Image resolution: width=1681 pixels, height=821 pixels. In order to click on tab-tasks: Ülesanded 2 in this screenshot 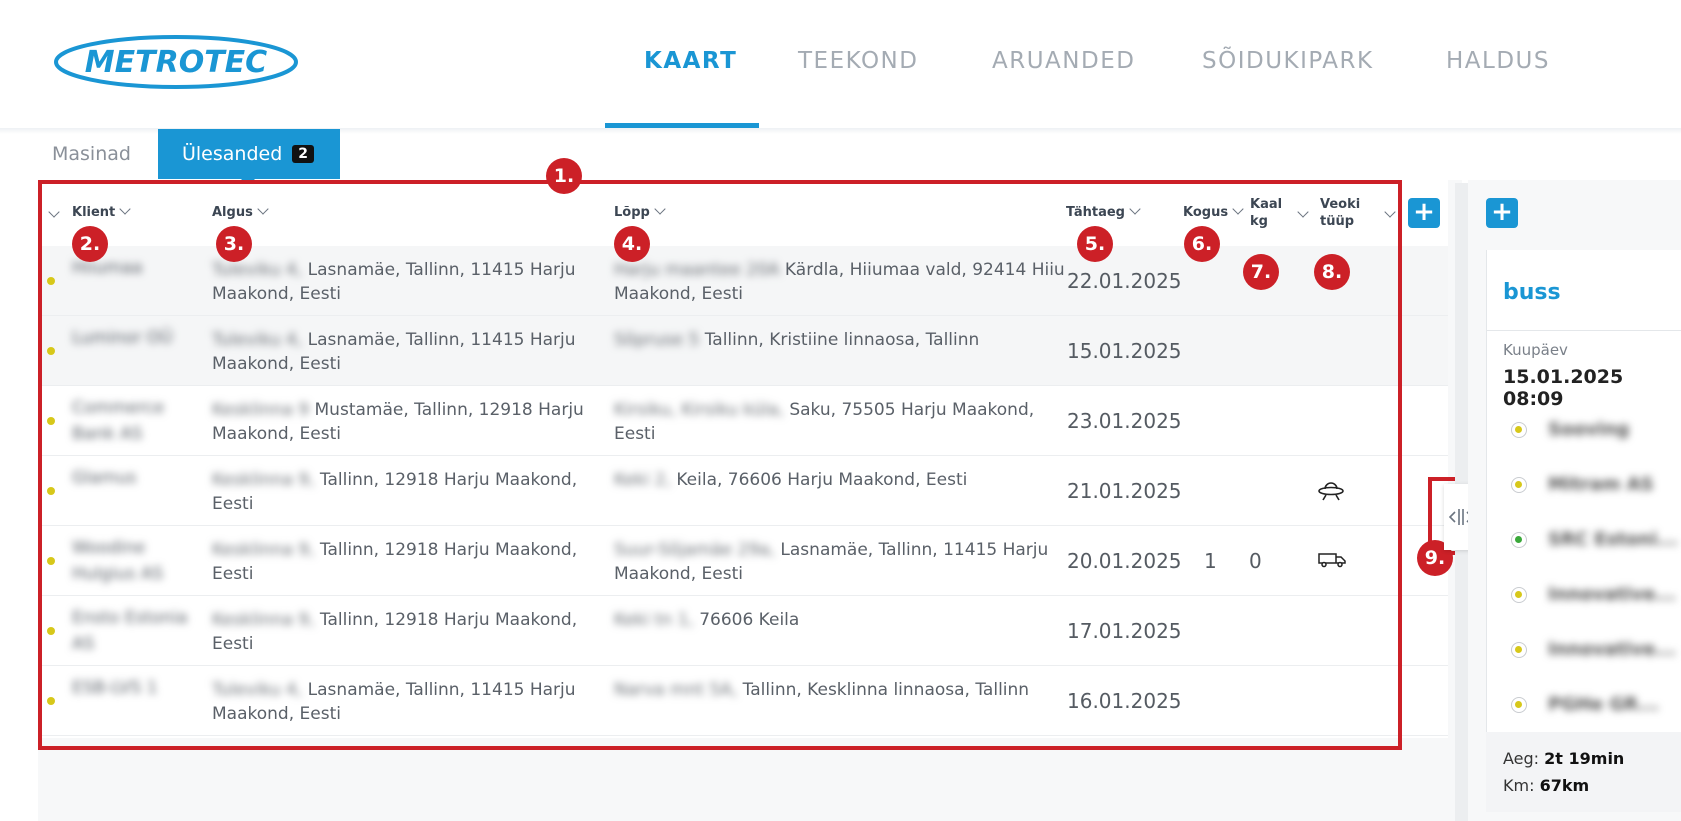, I will do `click(249, 154)`.